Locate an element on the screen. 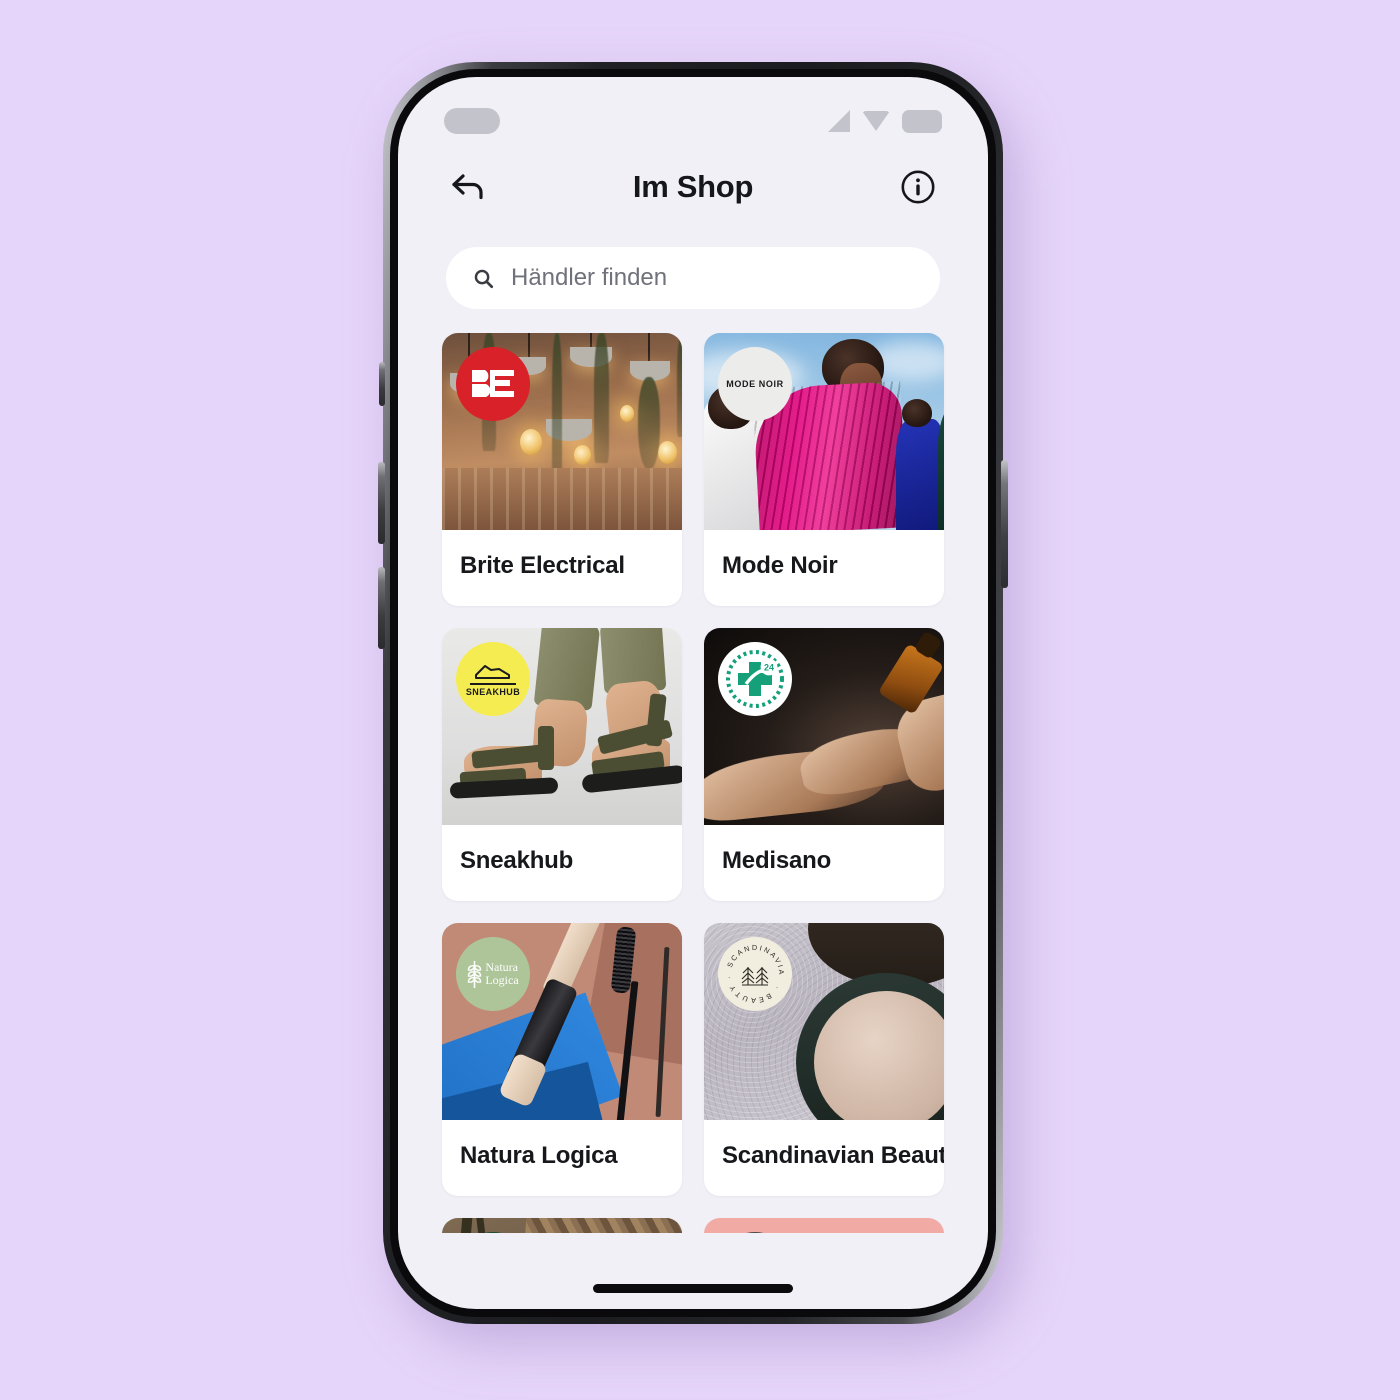 The height and width of the screenshot is (1400, 1400). silence-switch is located at coordinates (382, 384).